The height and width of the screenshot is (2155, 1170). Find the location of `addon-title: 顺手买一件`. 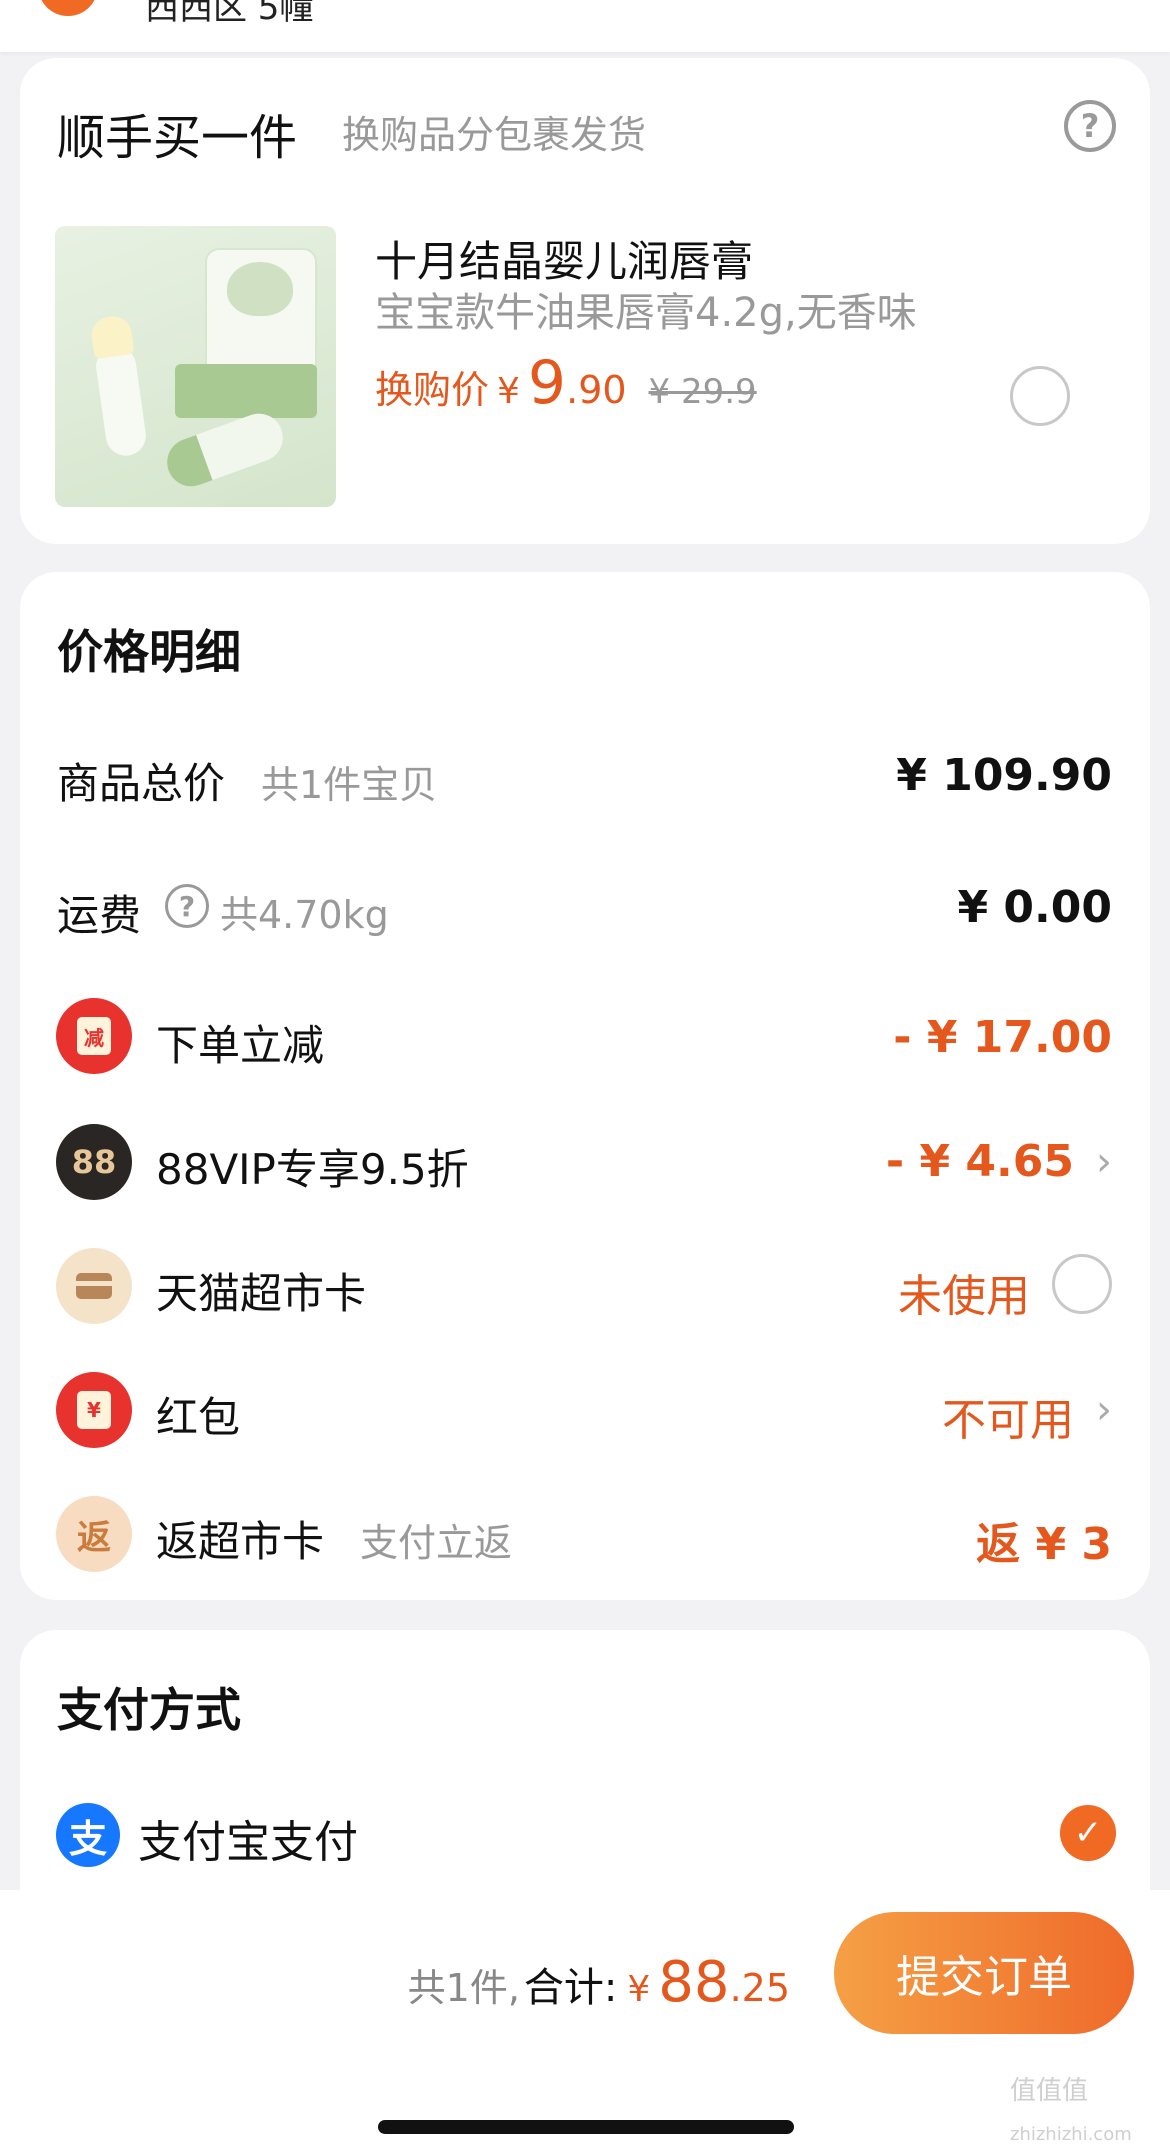

addon-title: 顺手买一件 is located at coordinates (177, 138).